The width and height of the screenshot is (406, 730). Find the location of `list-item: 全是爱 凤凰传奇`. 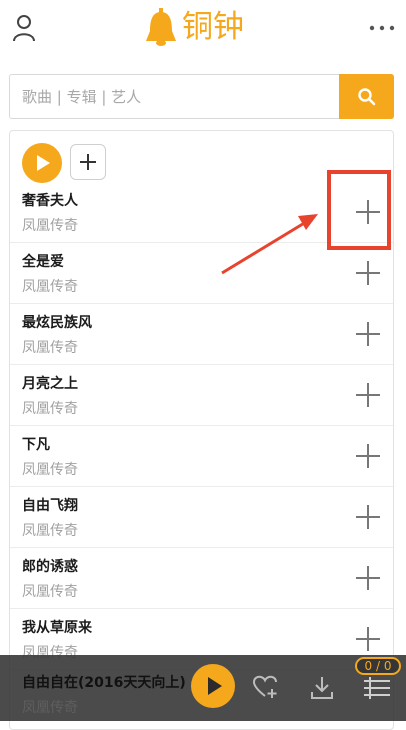

list-item: 全是爱 凤凰传奇 is located at coordinates (201, 273).